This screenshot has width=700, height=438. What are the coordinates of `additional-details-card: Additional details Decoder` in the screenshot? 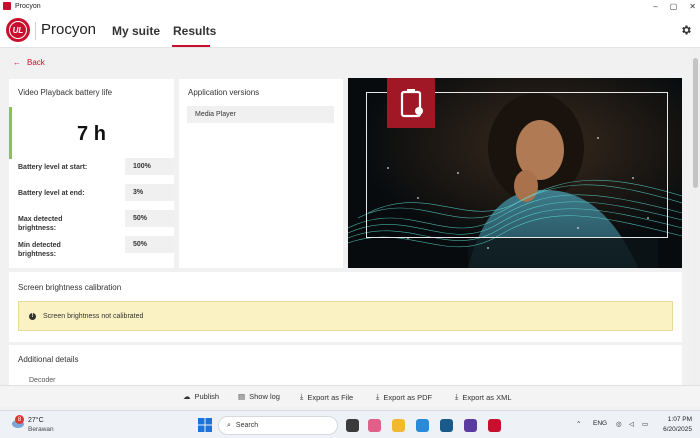 It's located at (345, 365).